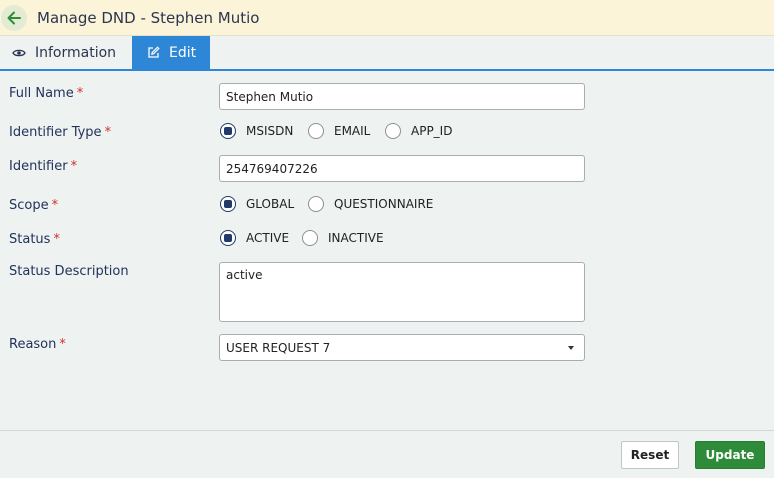 This screenshot has width=774, height=478. What do you see at coordinates (76, 52) in the screenshot?
I see `tab-information-label: Information` at bounding box center [76, 52].